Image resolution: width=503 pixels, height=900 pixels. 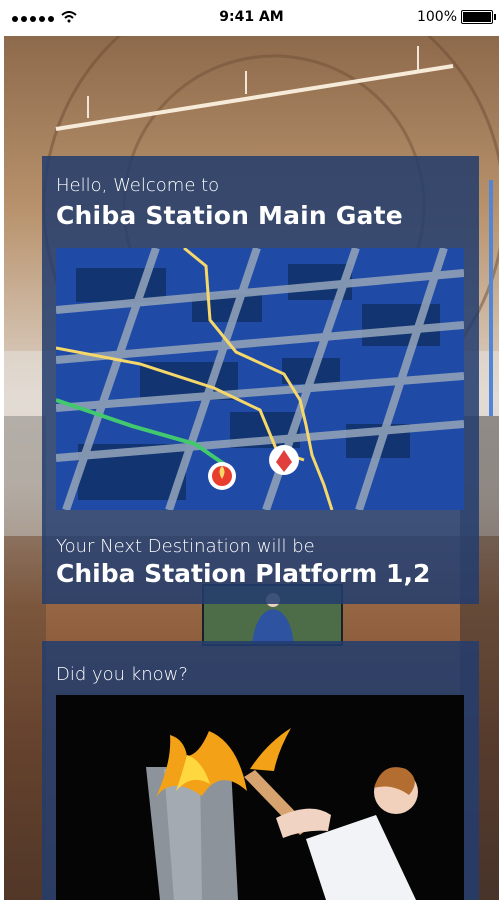 I want to click on battery-percentage: 100%, so click(x=436, y=17).